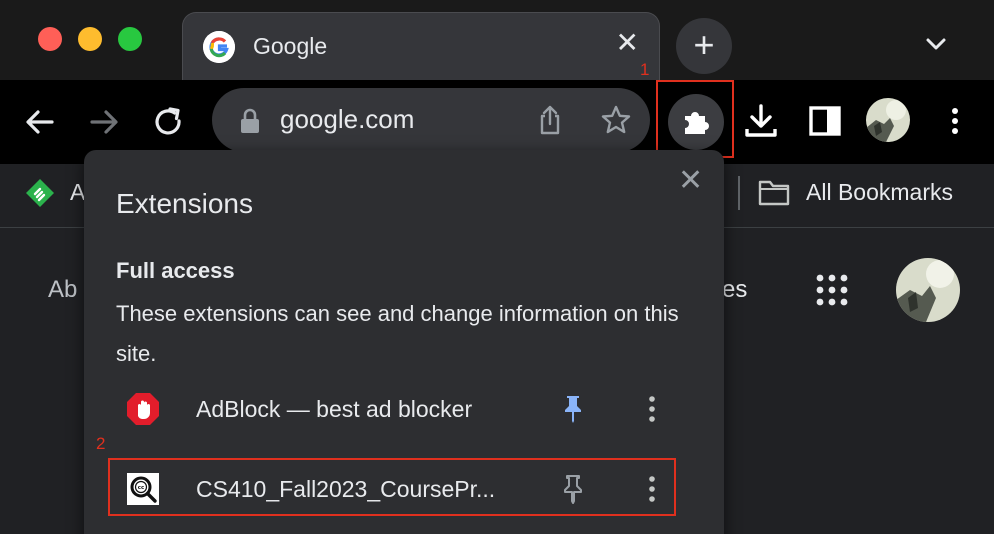 The height and width of the screenshot is (534, 994). Describe the element at coordinates (928, 290) in the screenshot. I see `account-avatar` at that location.